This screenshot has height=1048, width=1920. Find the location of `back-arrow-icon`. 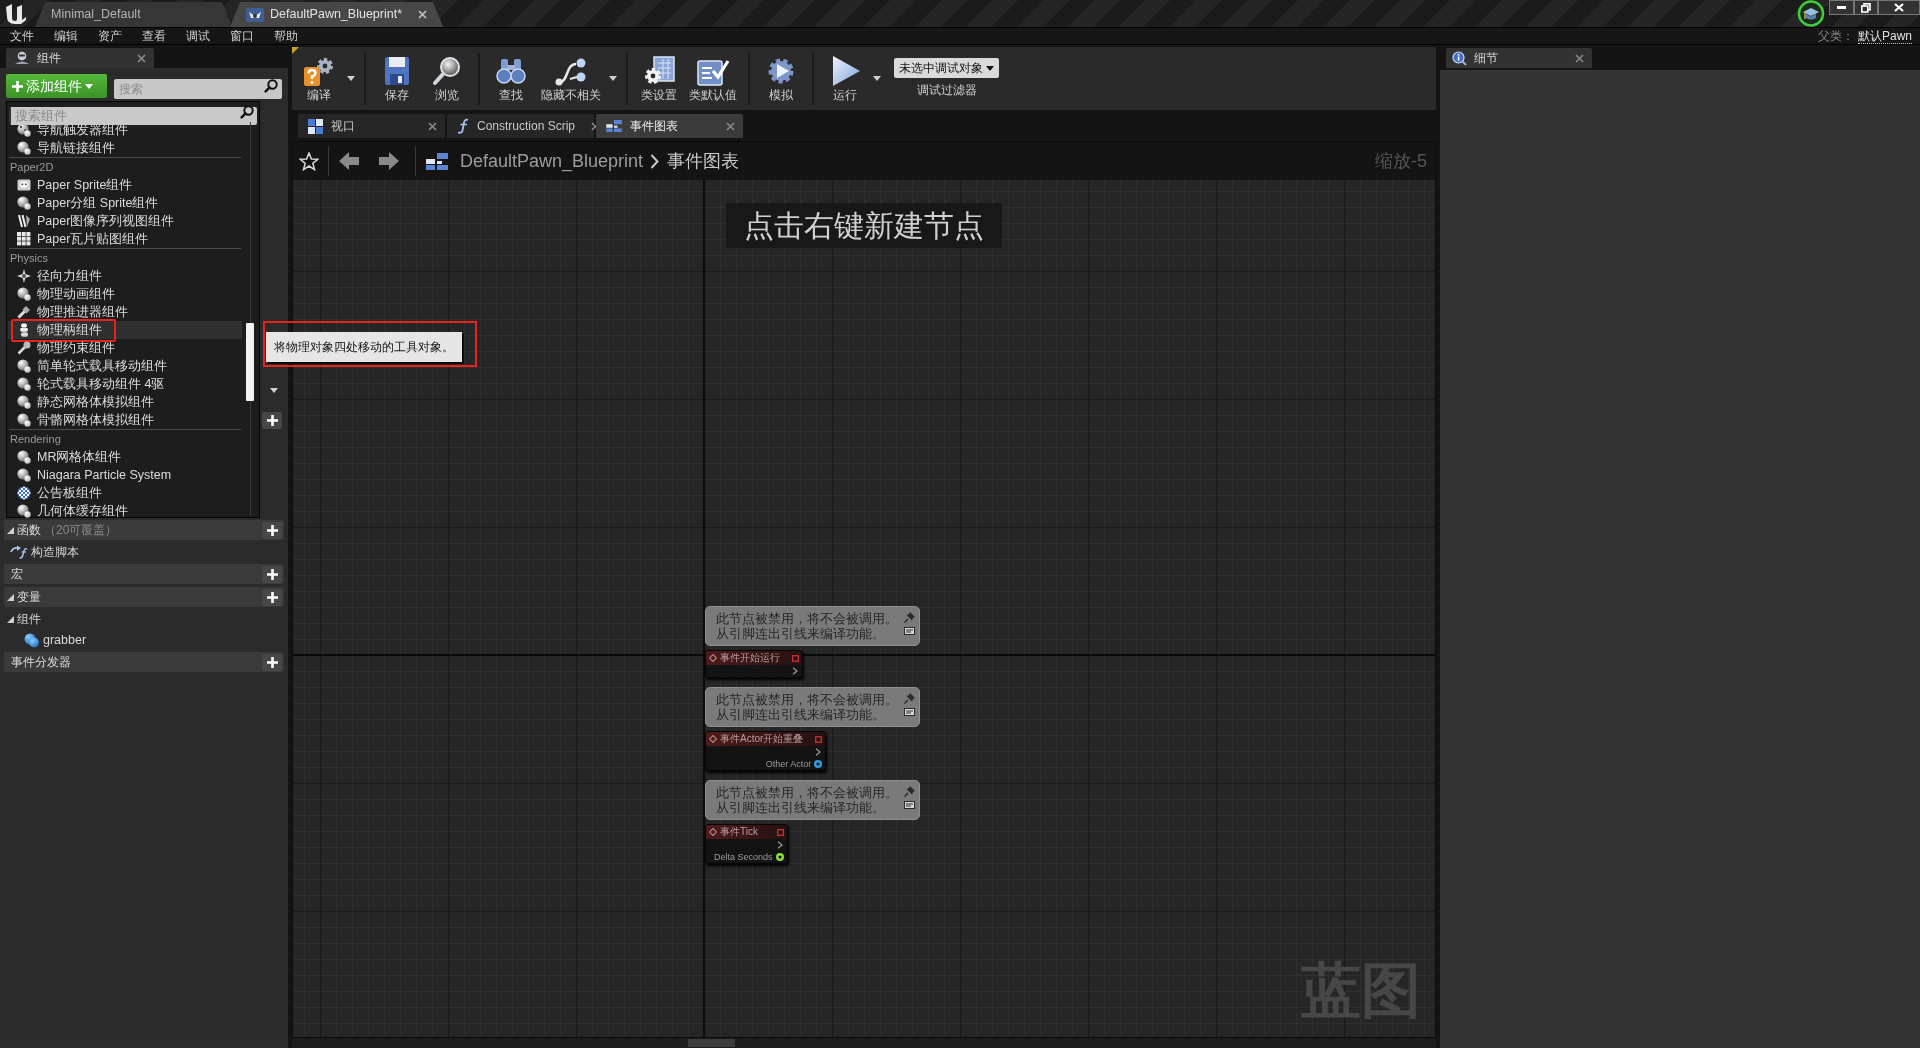

back-arrow-icon is located at coordinates (349, 161).